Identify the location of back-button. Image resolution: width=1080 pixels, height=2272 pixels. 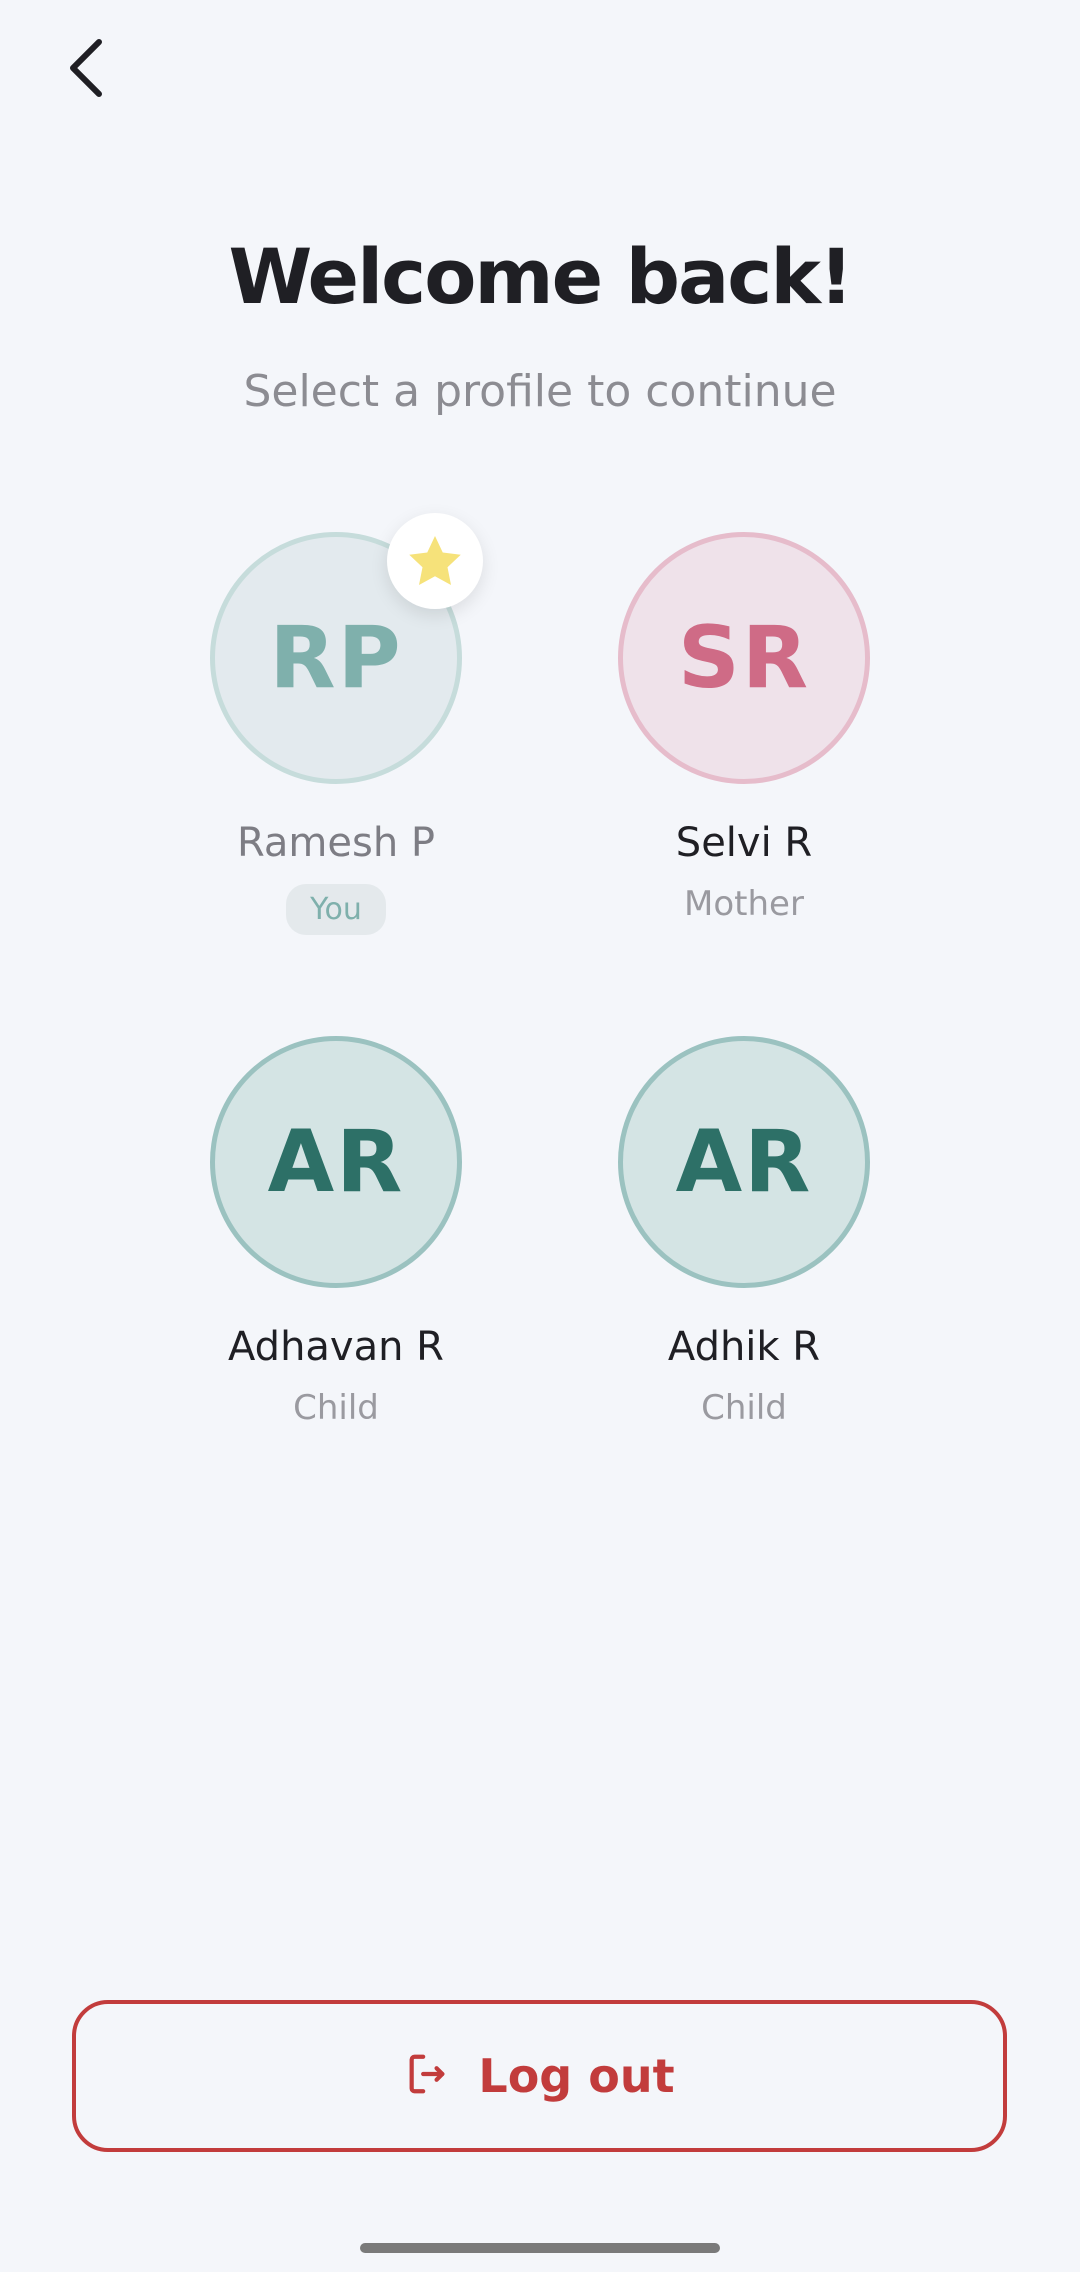
(85, 70).